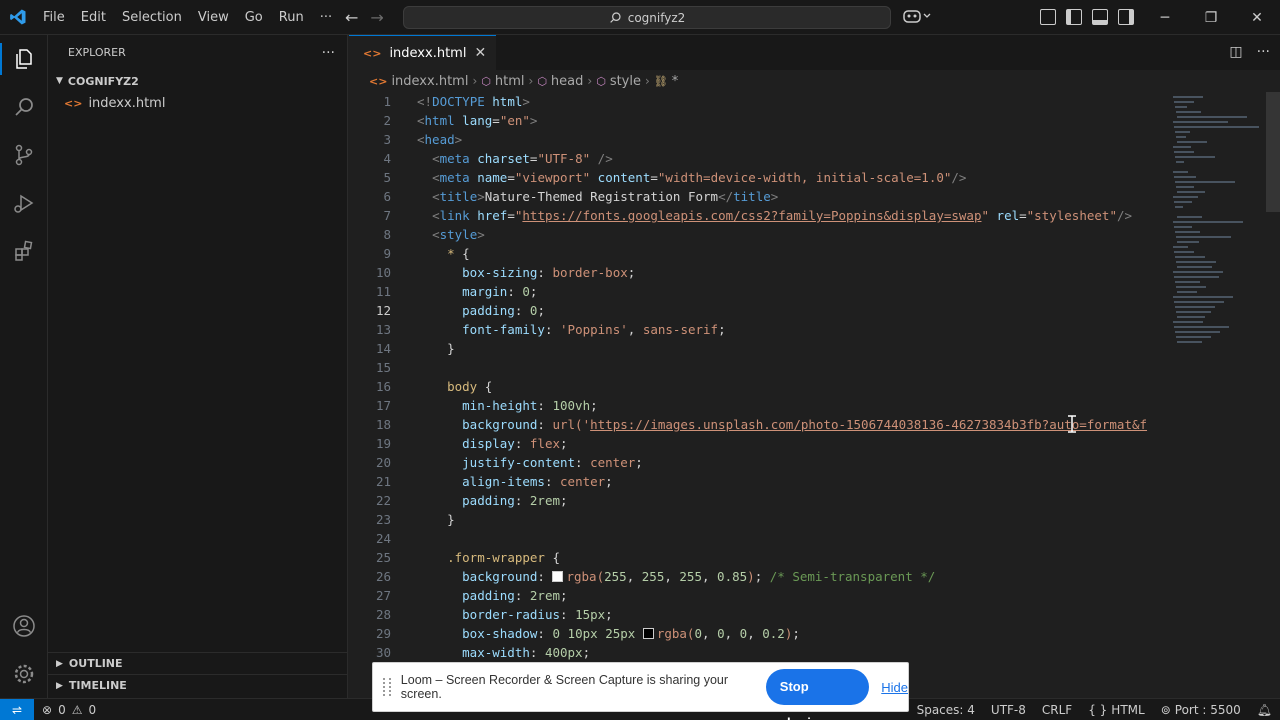  Describe the element at coordinates (759, 139) in the screenshot. I see `code-line: 3 <head>` at that location.